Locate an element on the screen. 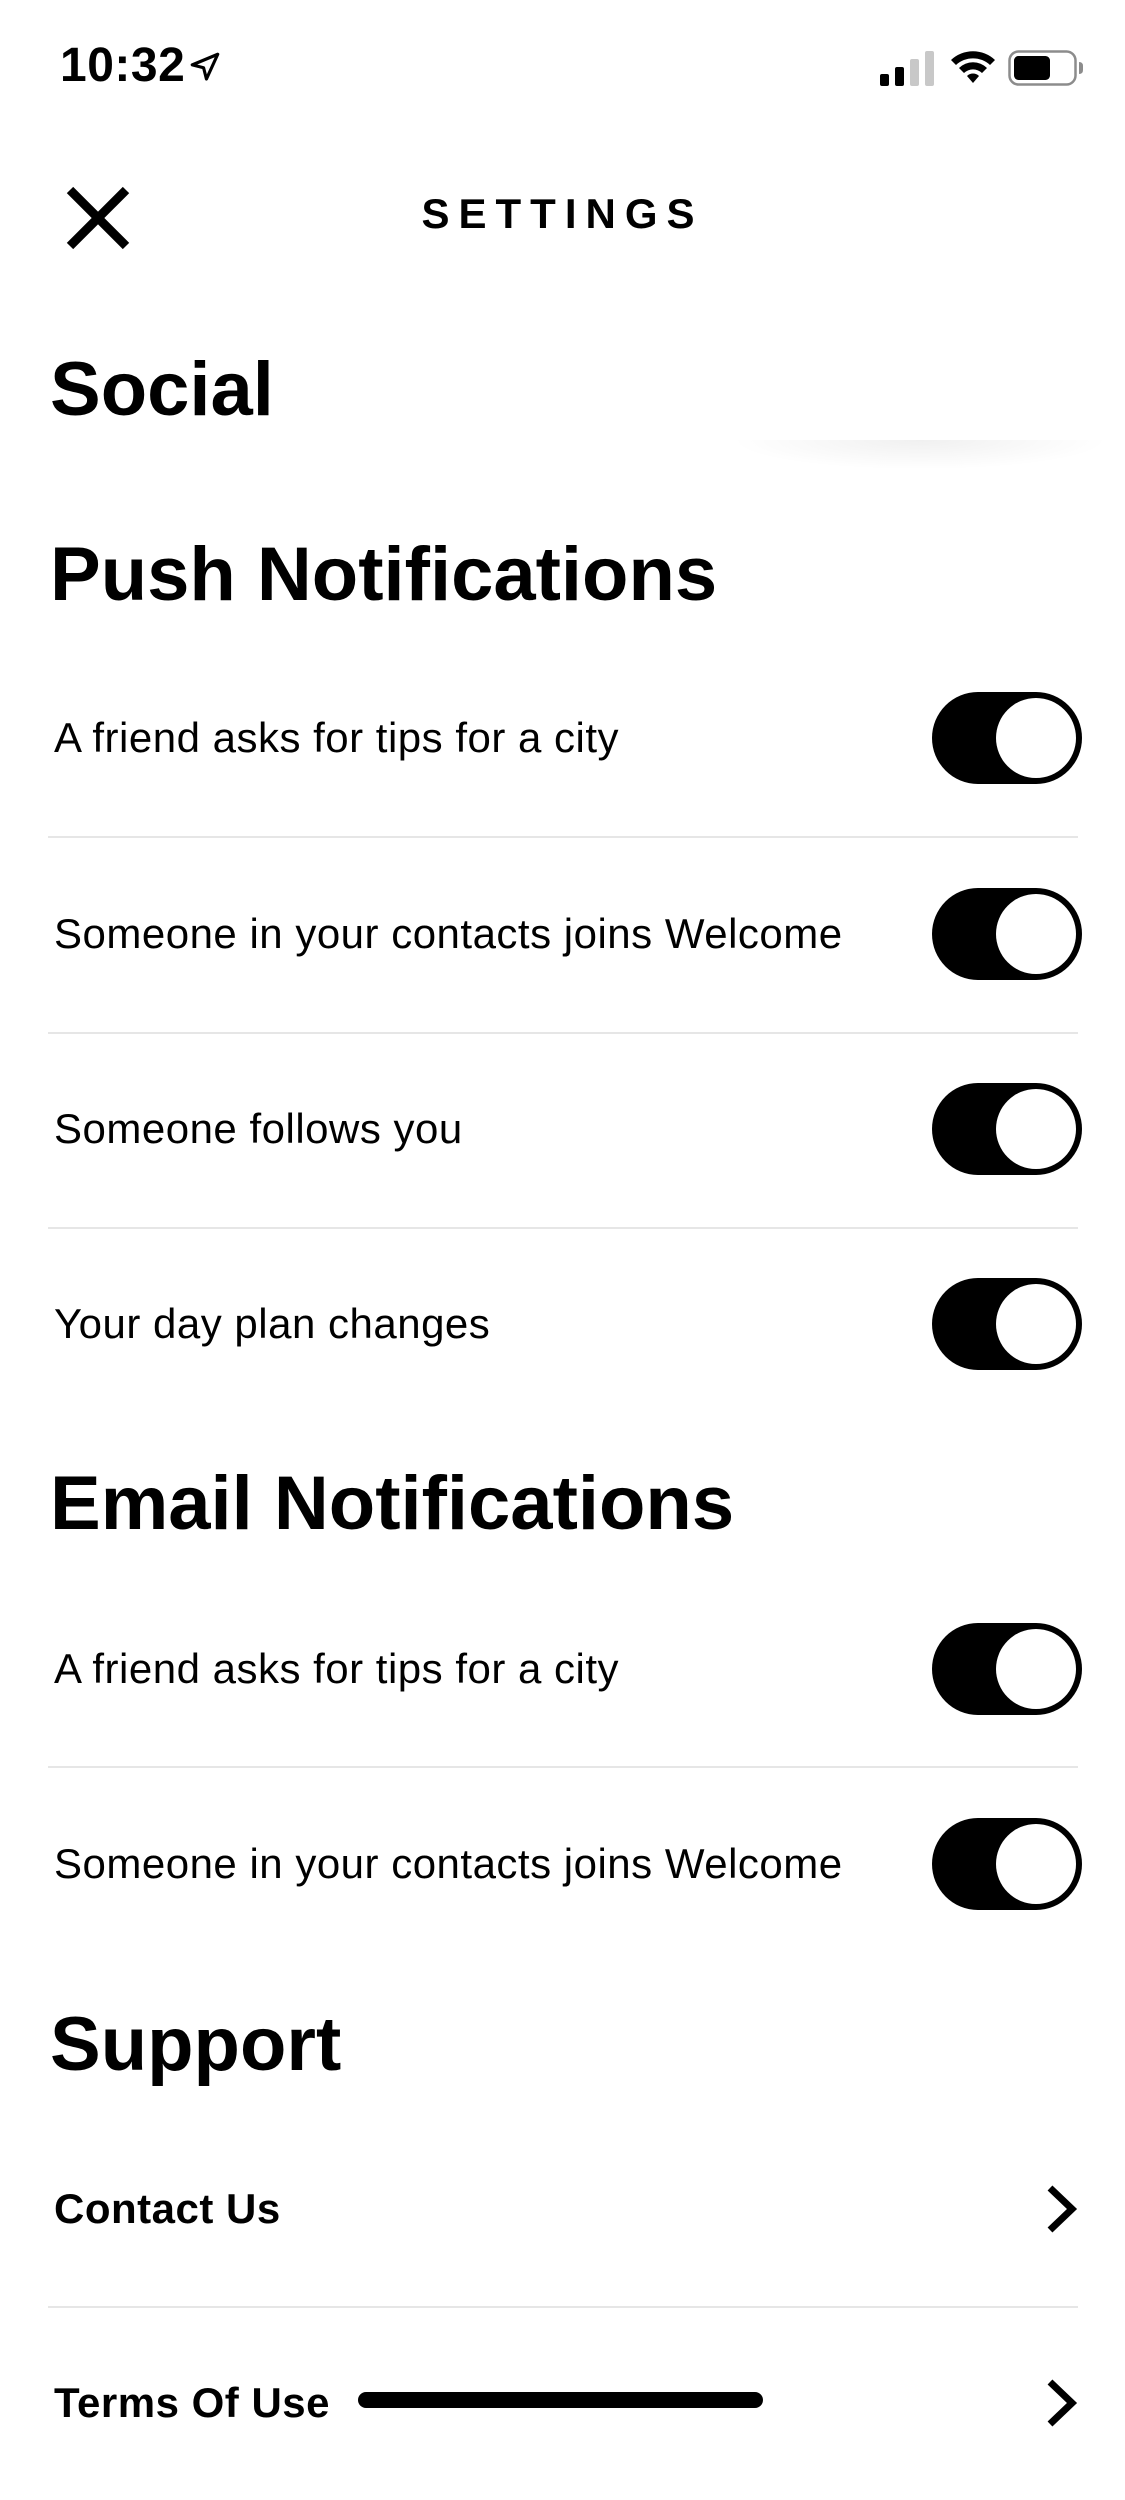 The image size is (1125, 2500). contact-us-label: Contact Us is located at coordinates (167, 2208).